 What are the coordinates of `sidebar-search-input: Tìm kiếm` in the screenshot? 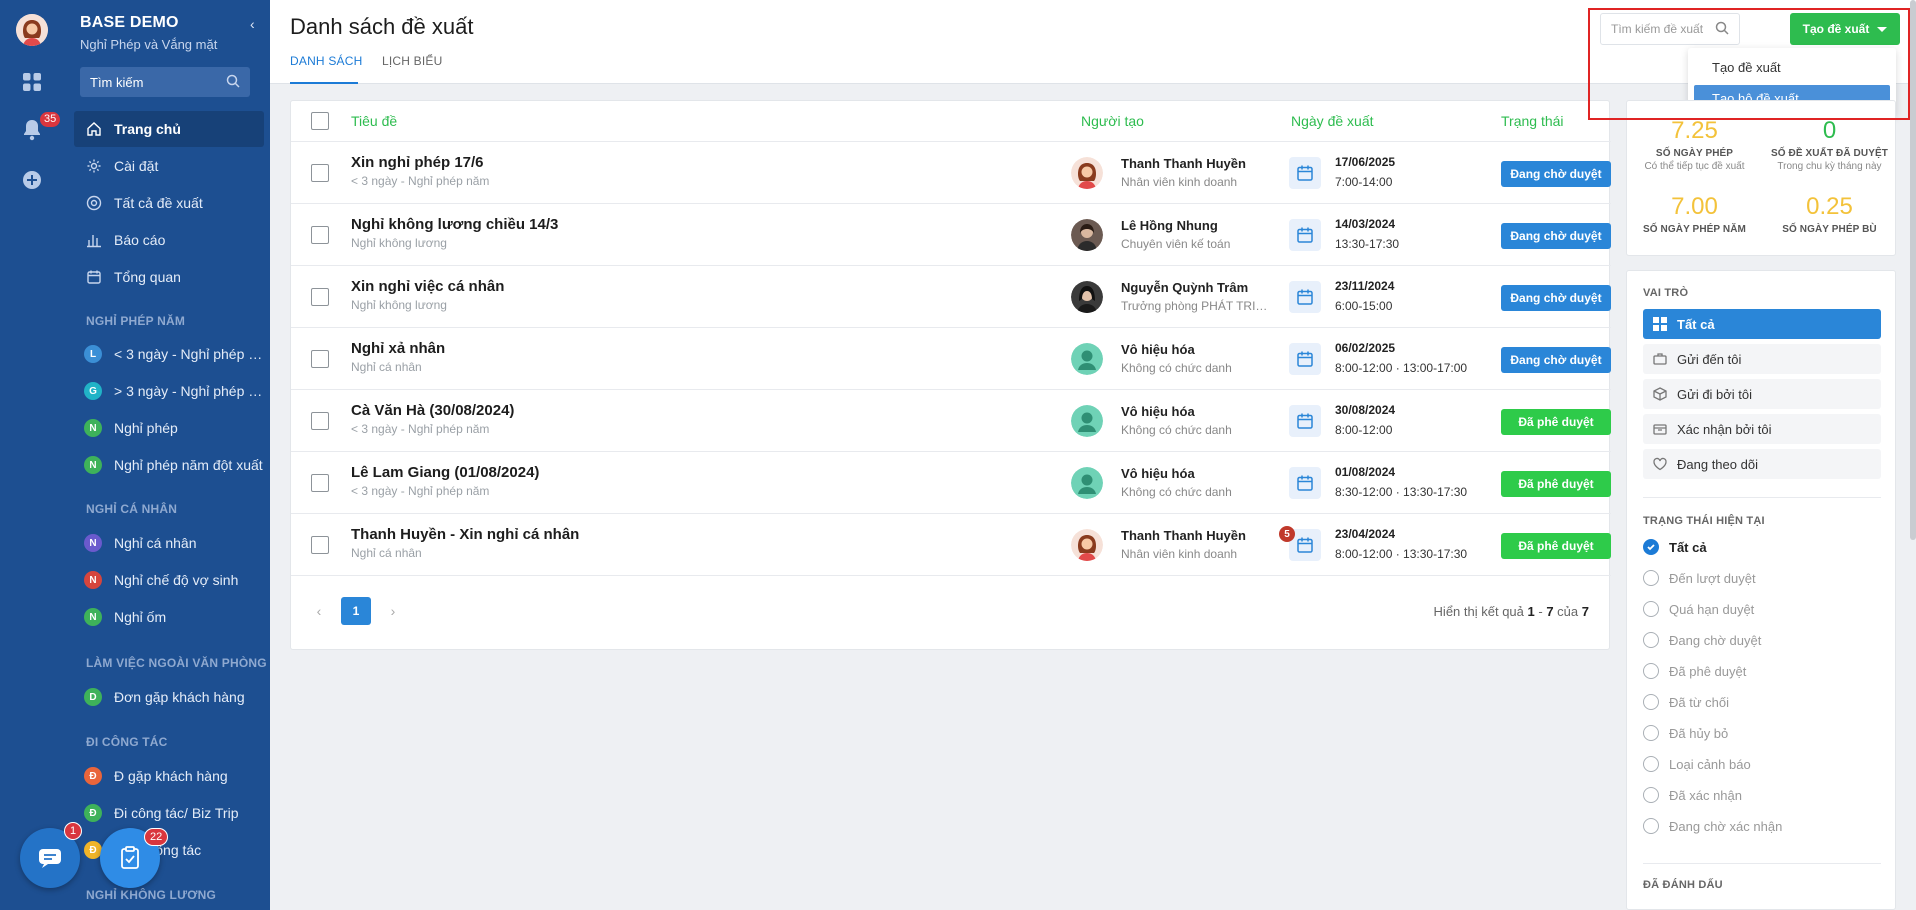 It's located at (165, 82).